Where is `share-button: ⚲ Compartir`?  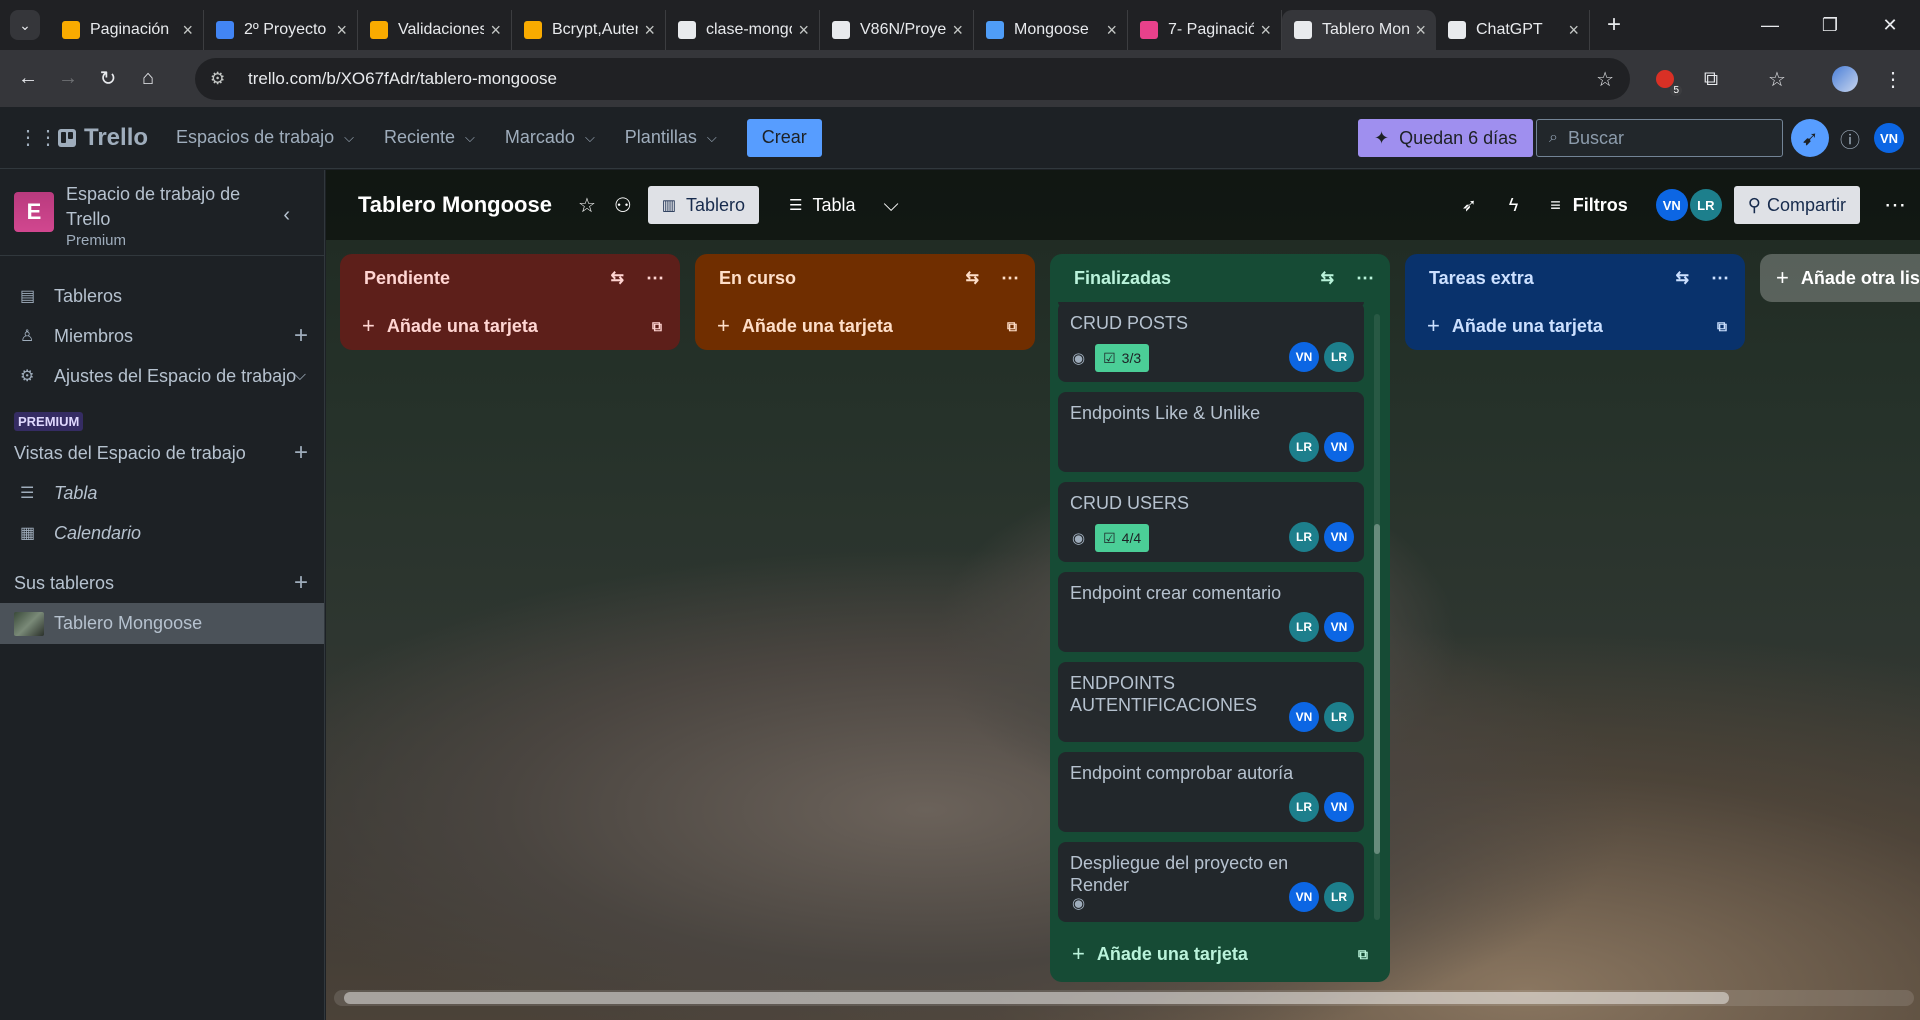 share-button: ⚲ Compartir is located at coordinates (1796, 205).